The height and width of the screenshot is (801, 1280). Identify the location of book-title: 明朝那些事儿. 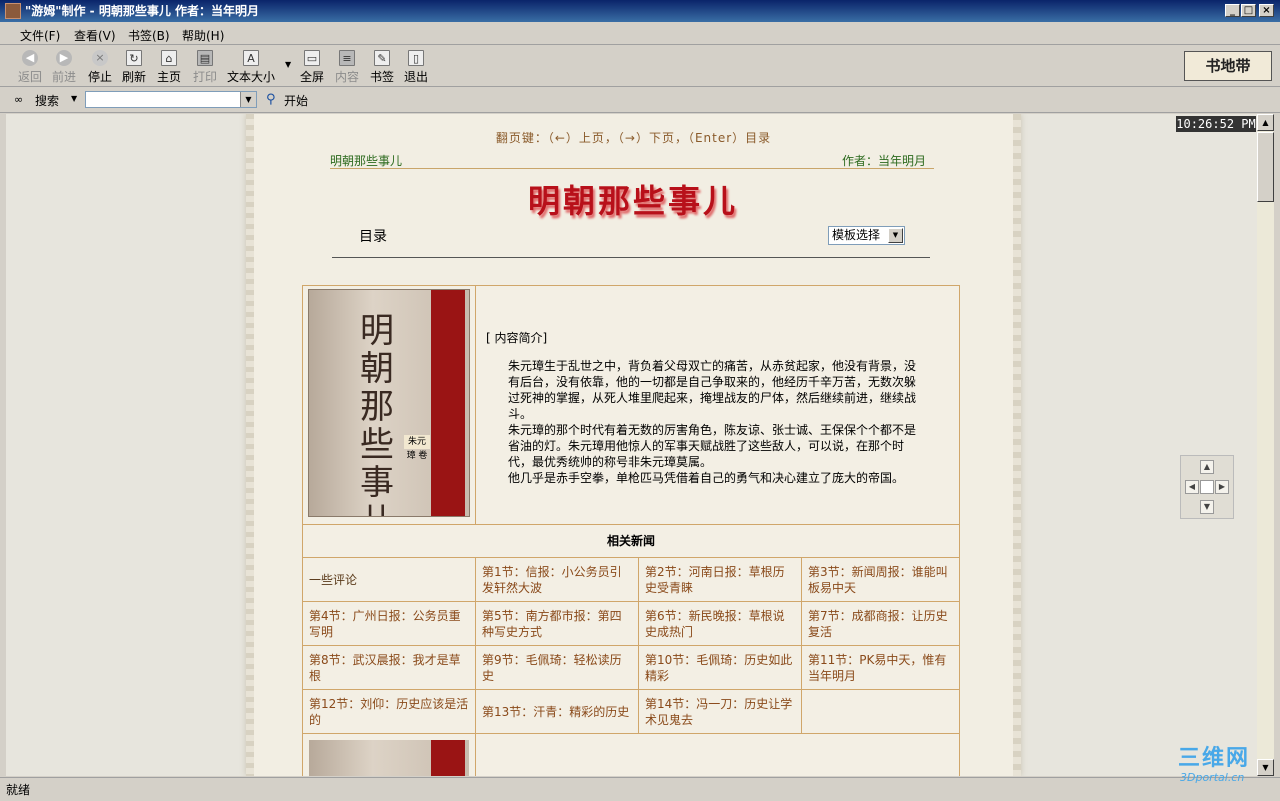
(632, 201).